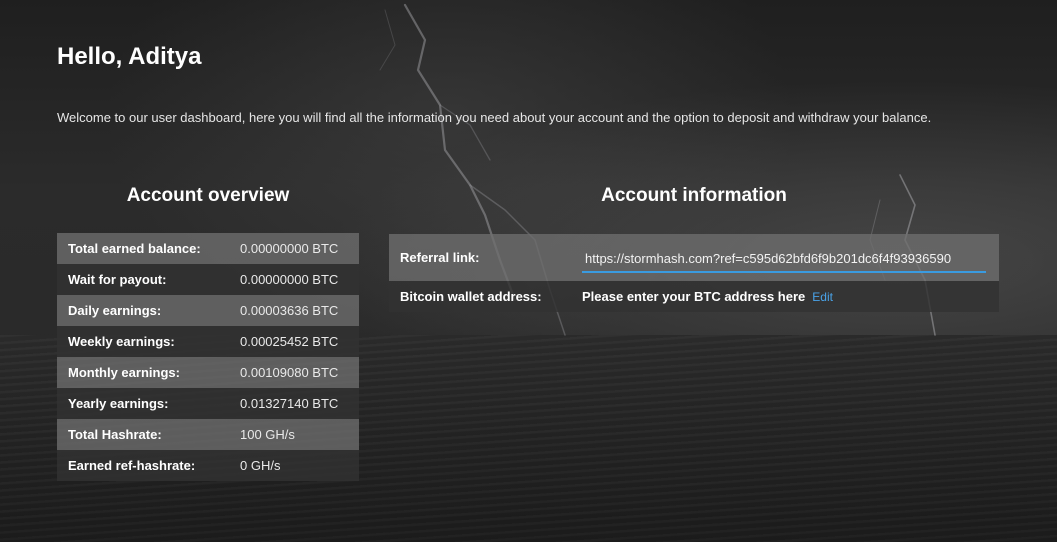 The width and height of the screenshot is (1057, 542). Describe the element at coordinates (289, 372) in the screenshot. I see `monthly-earnings-value: 0.00109080 BTC` at that location.